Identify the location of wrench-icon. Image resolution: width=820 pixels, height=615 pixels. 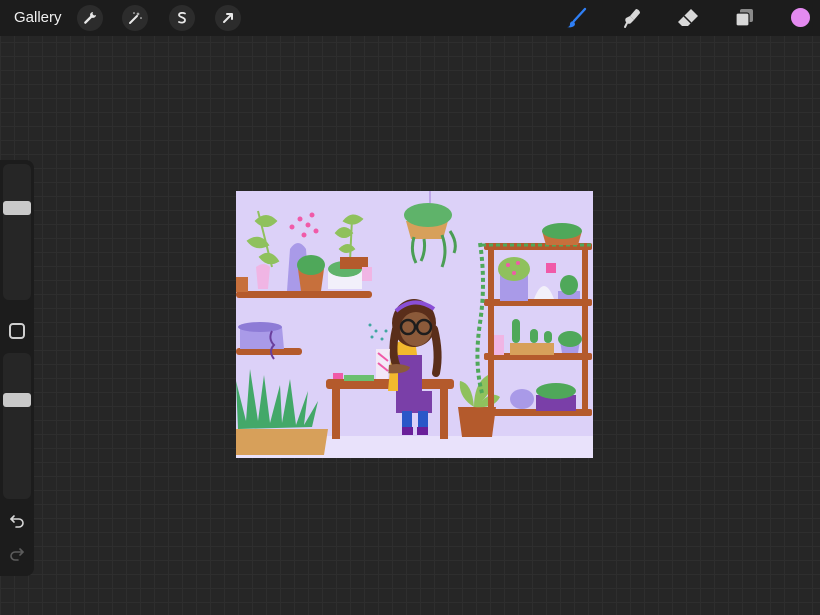
(90, 18).